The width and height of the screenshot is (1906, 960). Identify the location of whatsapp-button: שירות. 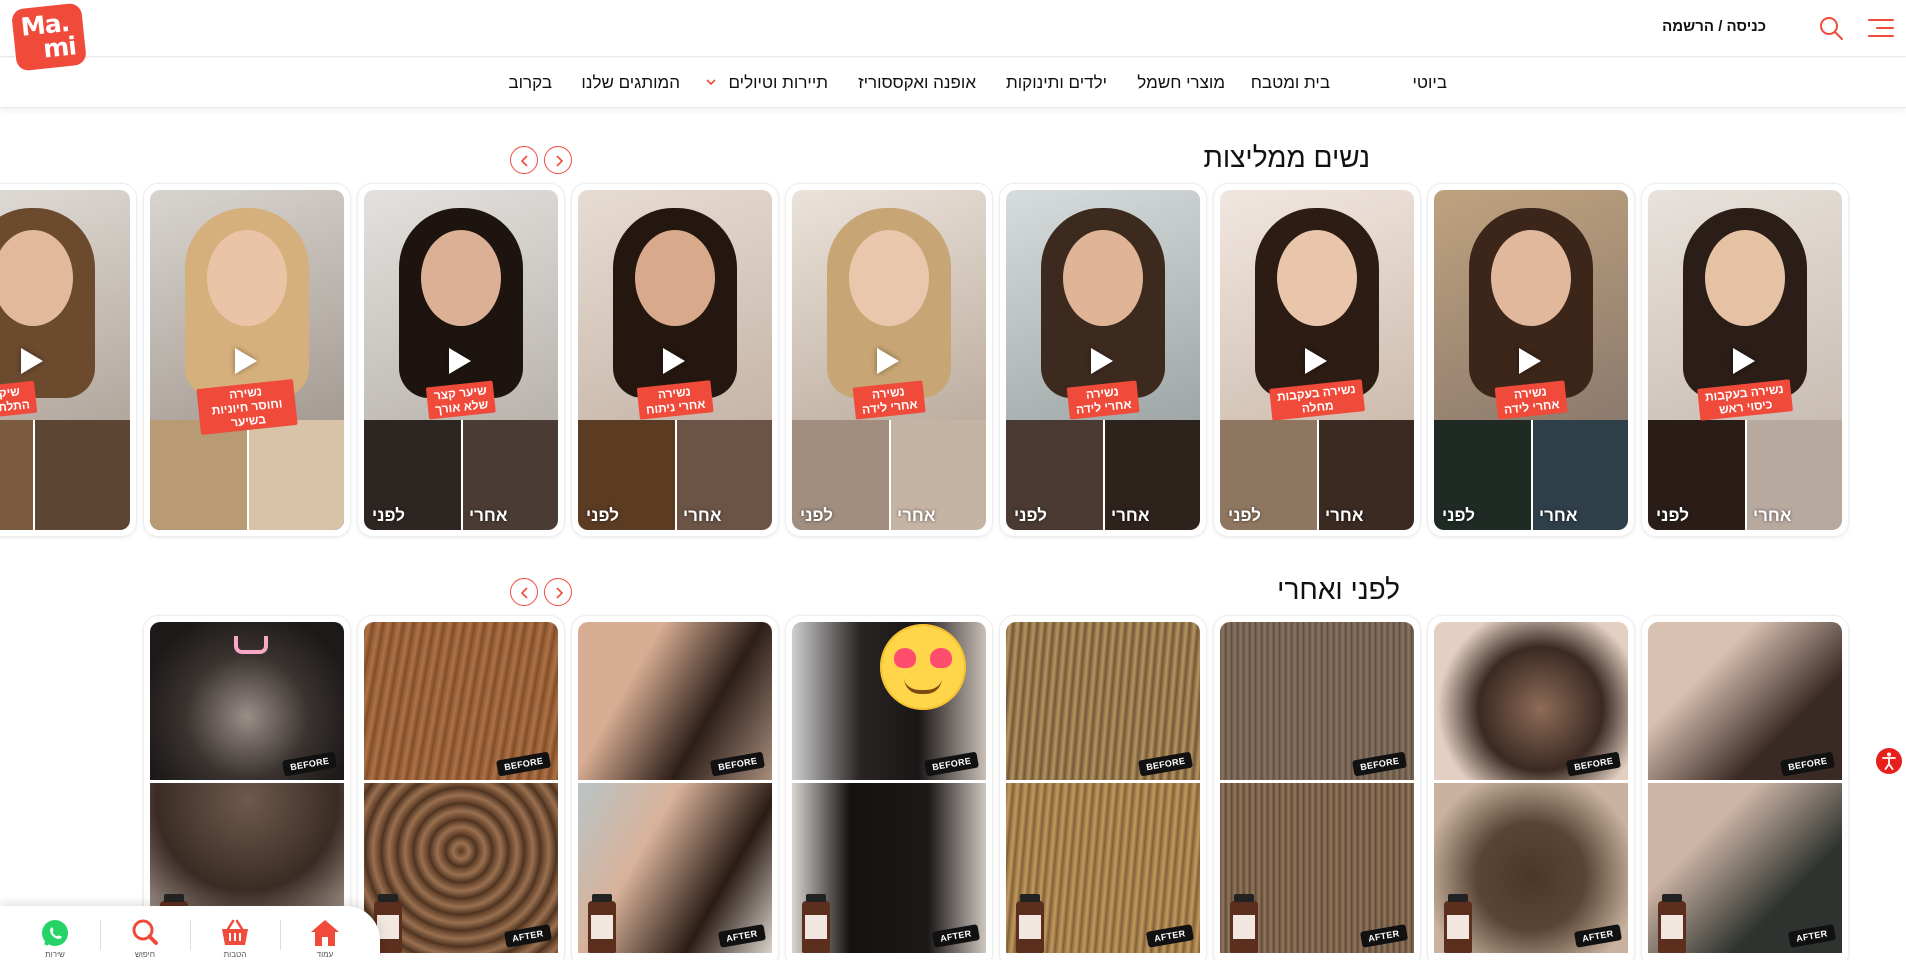
(55, 933).